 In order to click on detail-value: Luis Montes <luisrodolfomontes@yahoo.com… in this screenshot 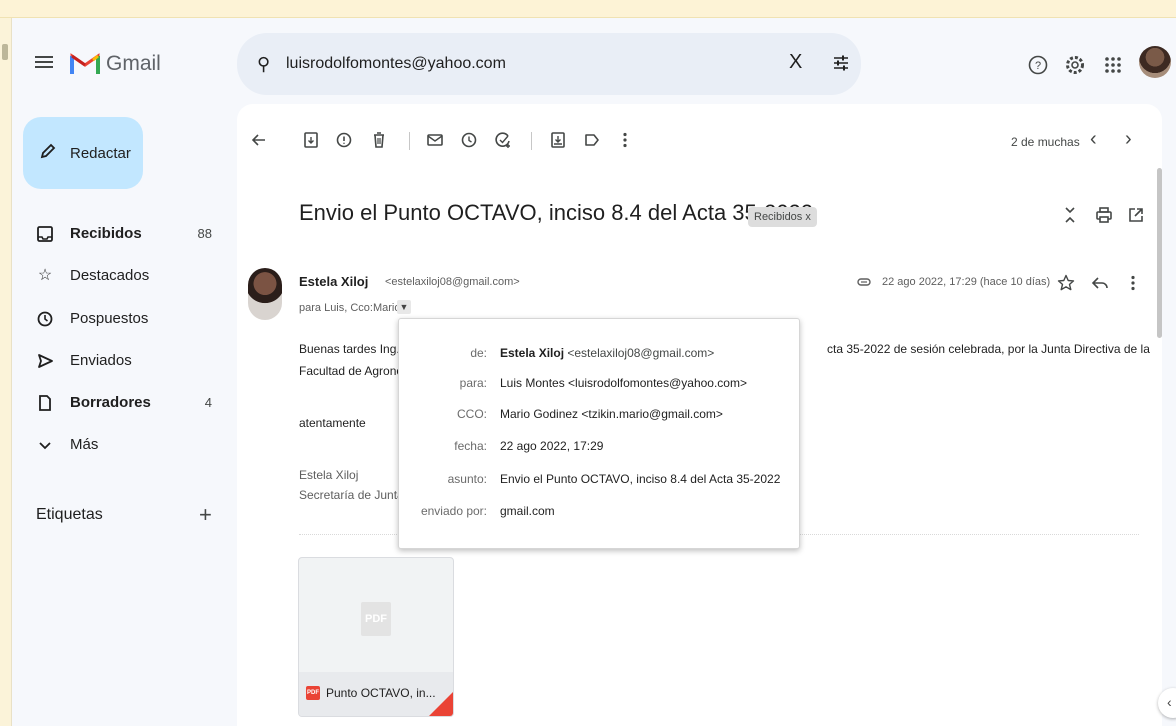, I will do `click(623, 383)`.